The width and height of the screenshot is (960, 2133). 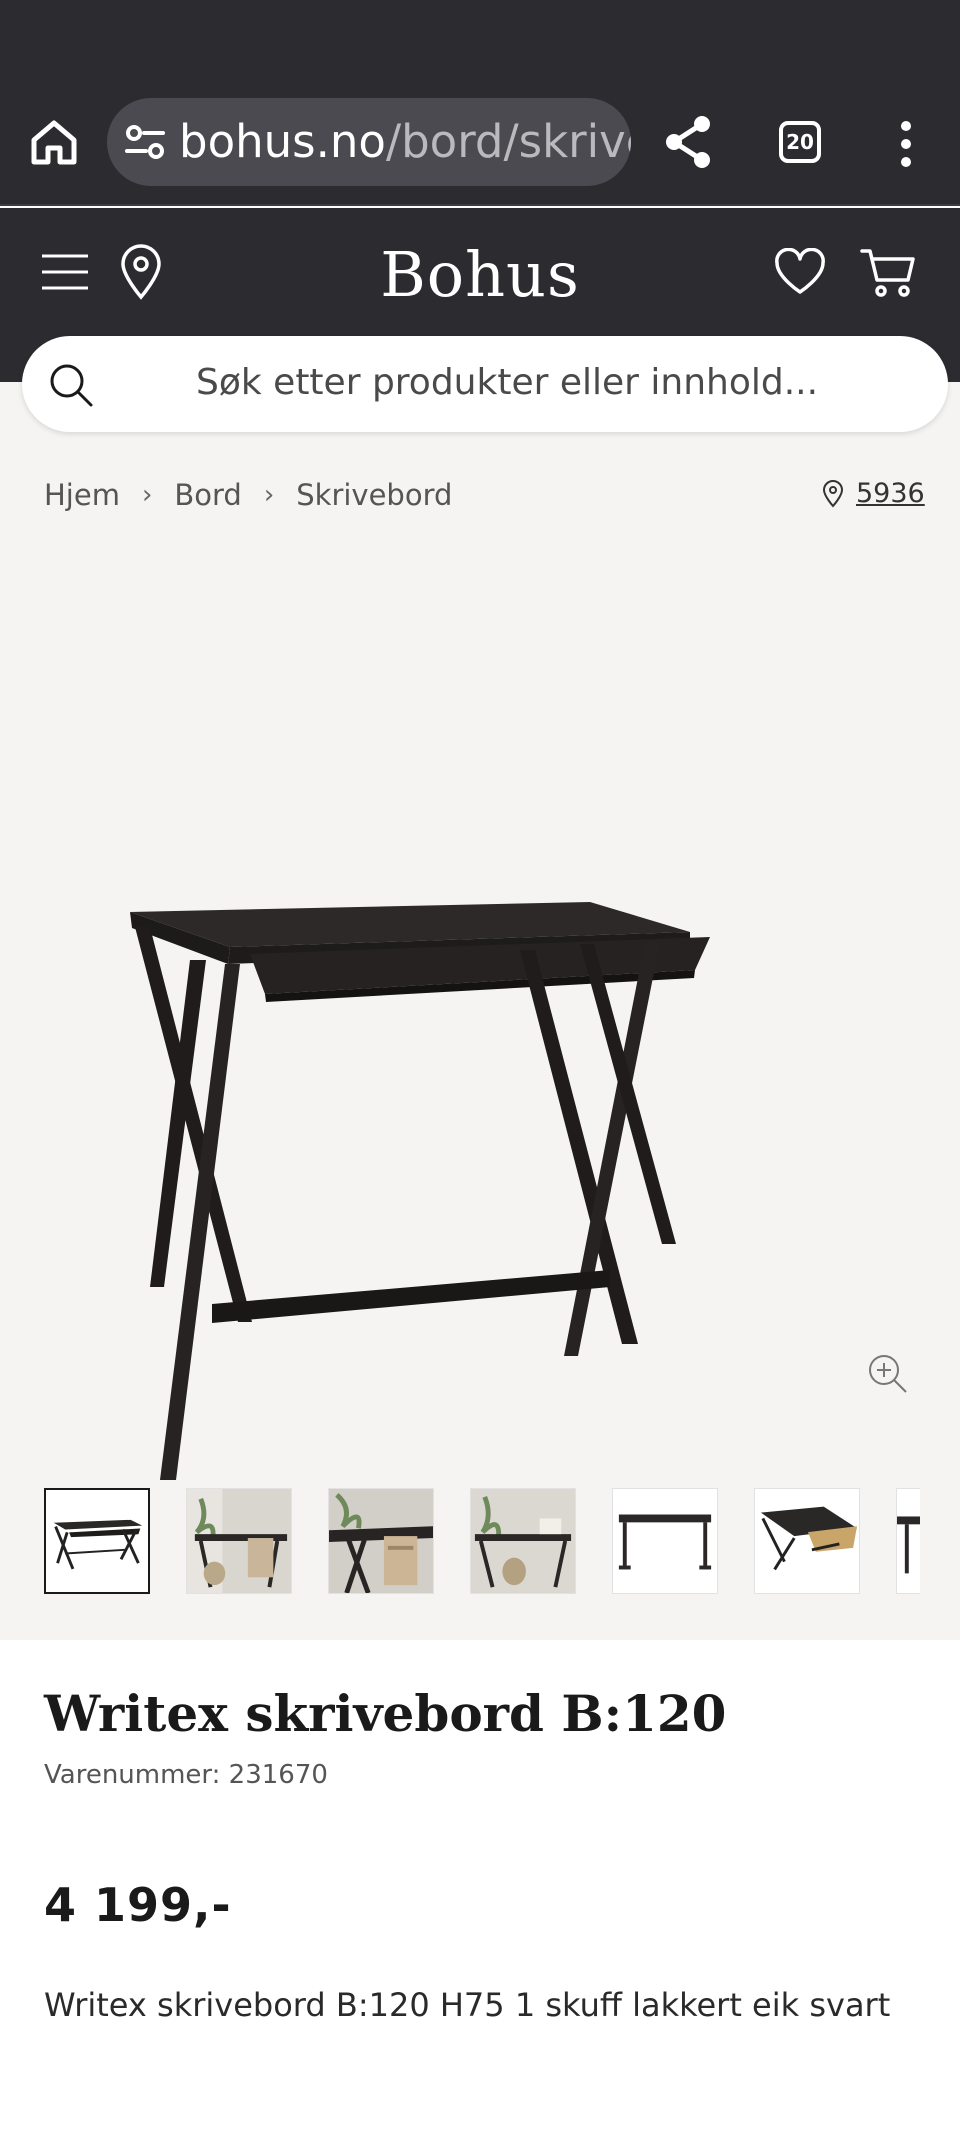 What do you see at coordinates (138, 1905) in the screenshot?
I see `product-price: 4 199,-` at bounding box center [138, 1905].